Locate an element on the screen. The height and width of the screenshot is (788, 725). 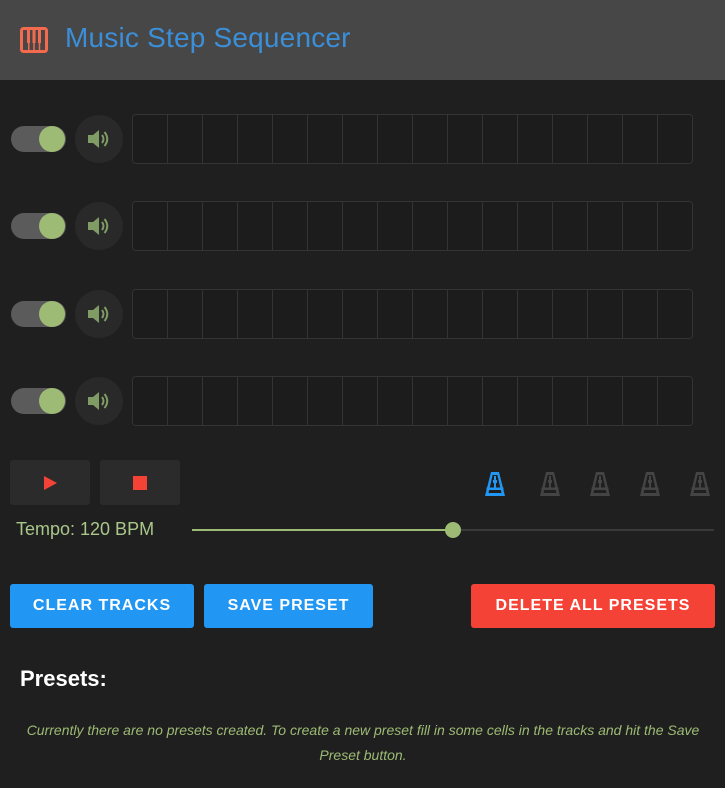
play-icon is located at coordinates (50, 482).